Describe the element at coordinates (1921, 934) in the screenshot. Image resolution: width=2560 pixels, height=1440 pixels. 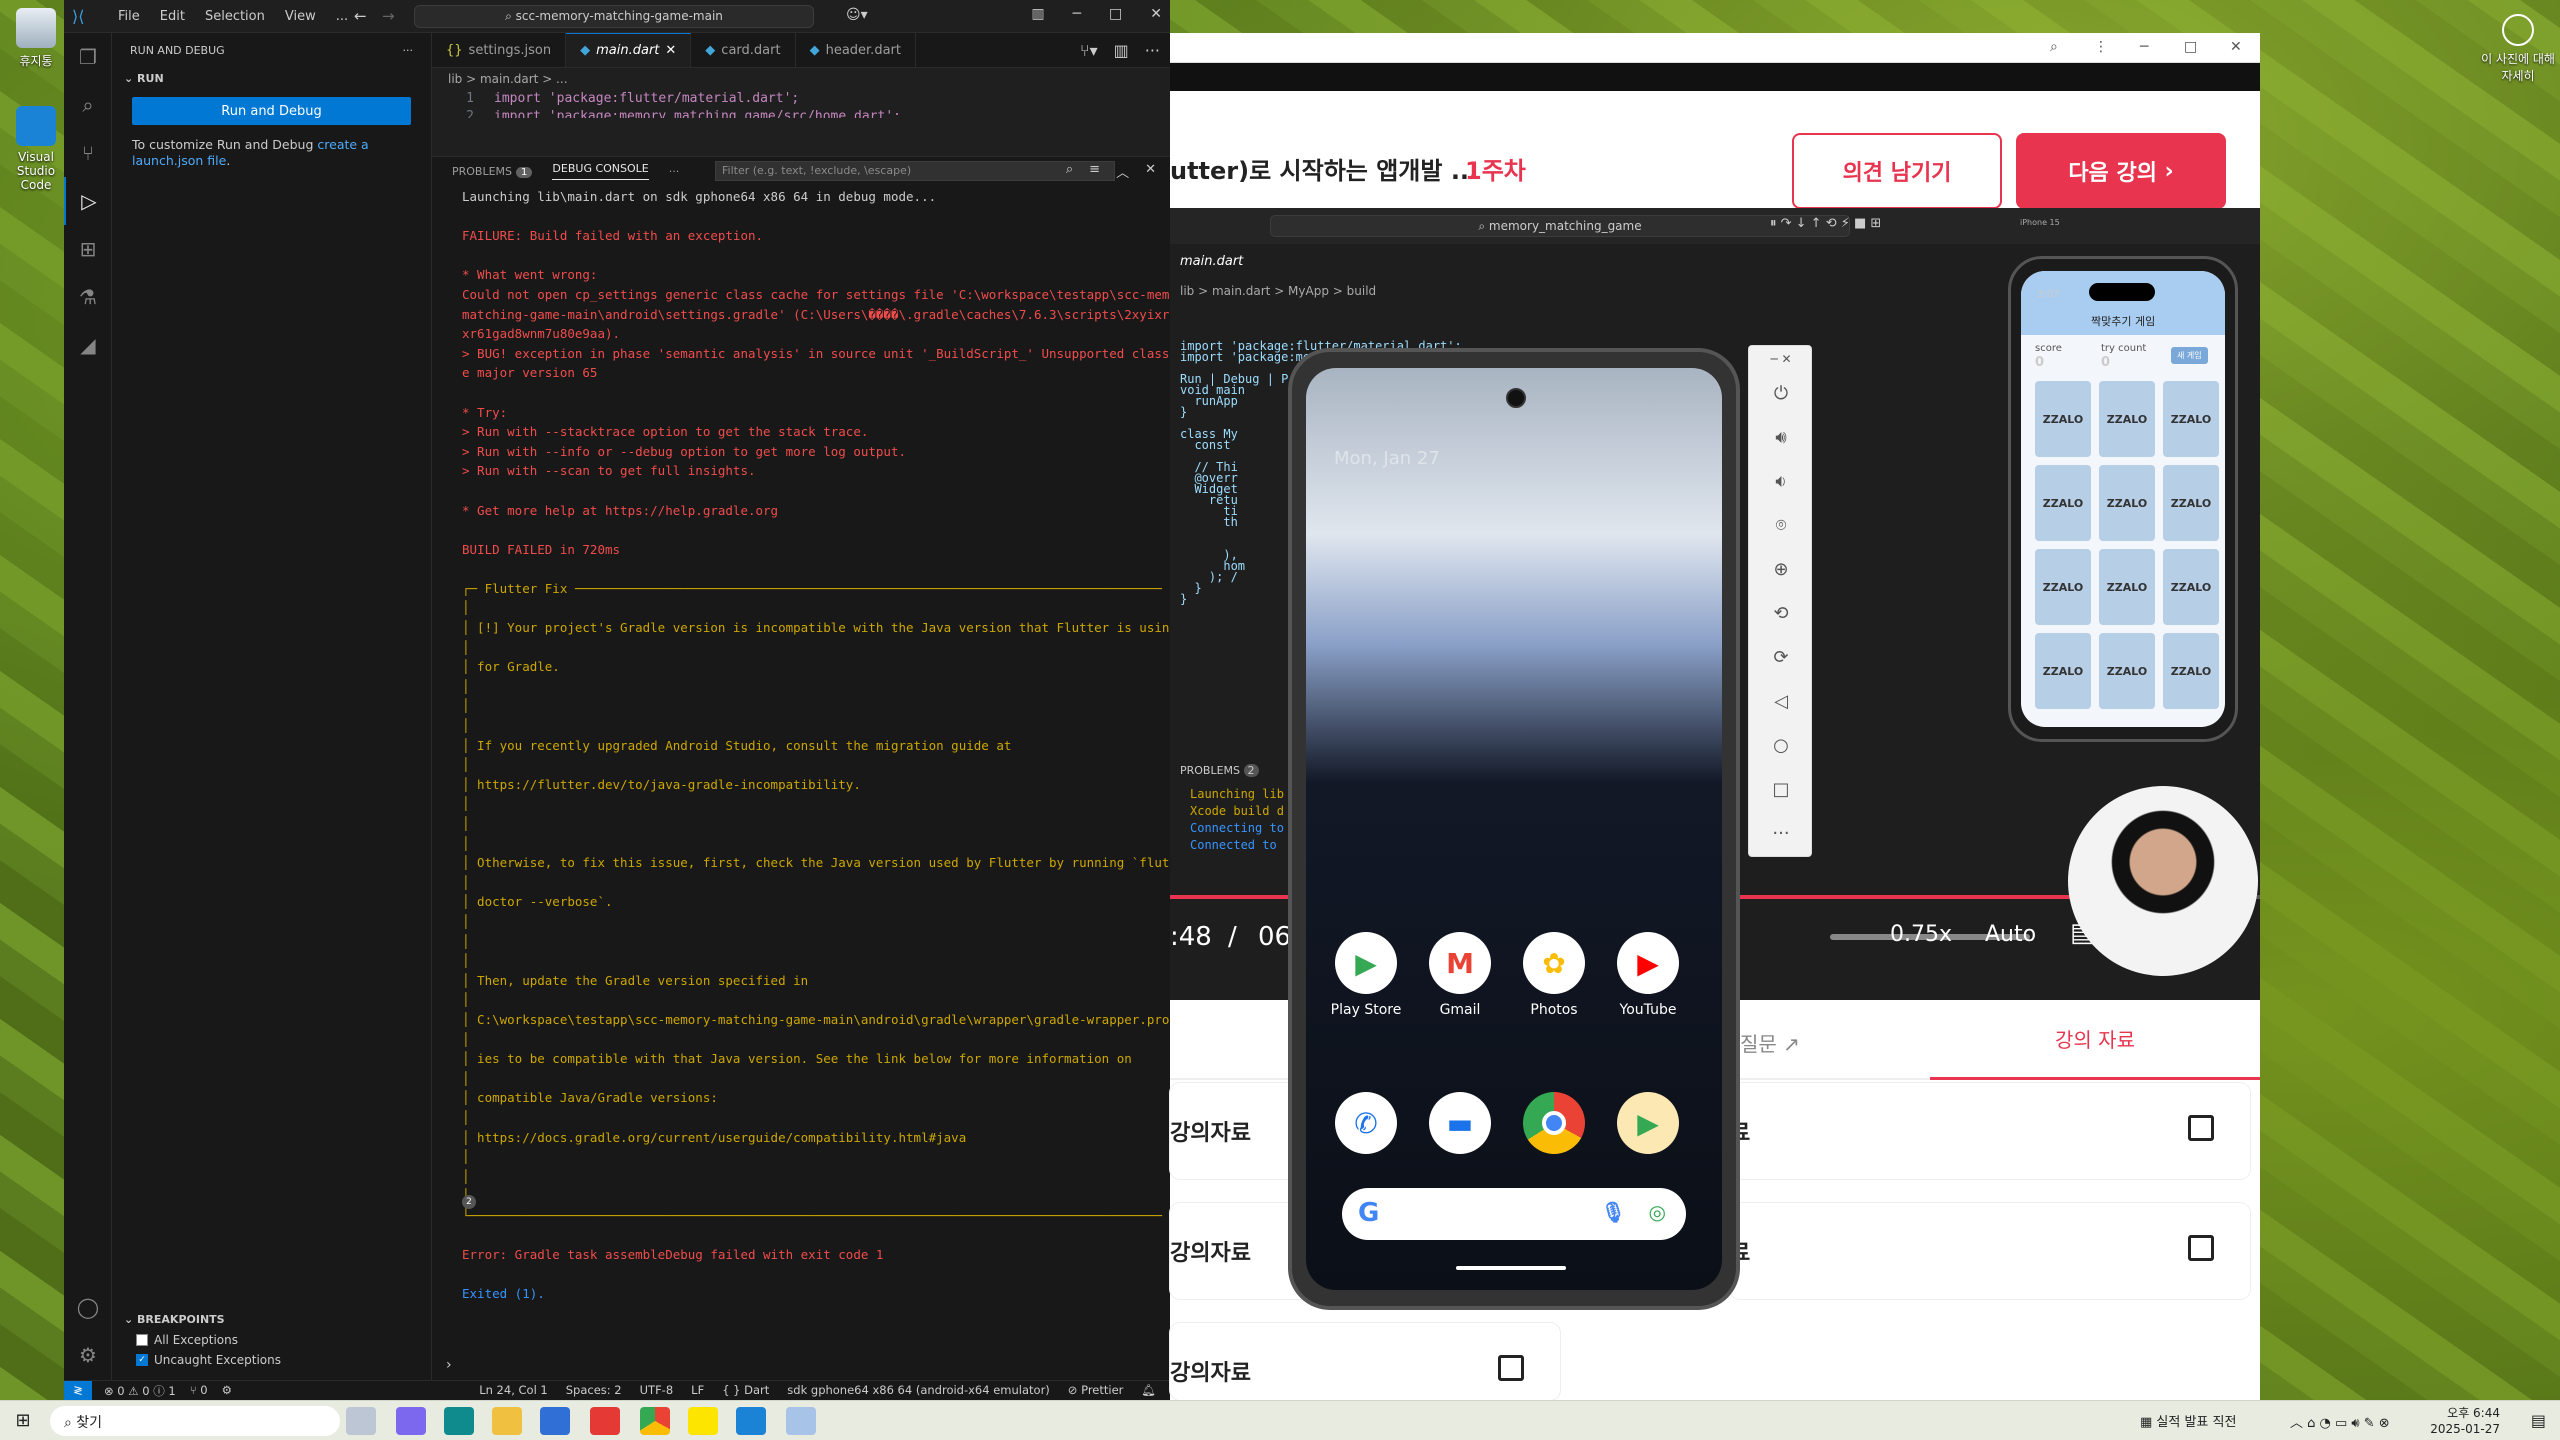
I see `playback-speed: 0.75x` at that location.